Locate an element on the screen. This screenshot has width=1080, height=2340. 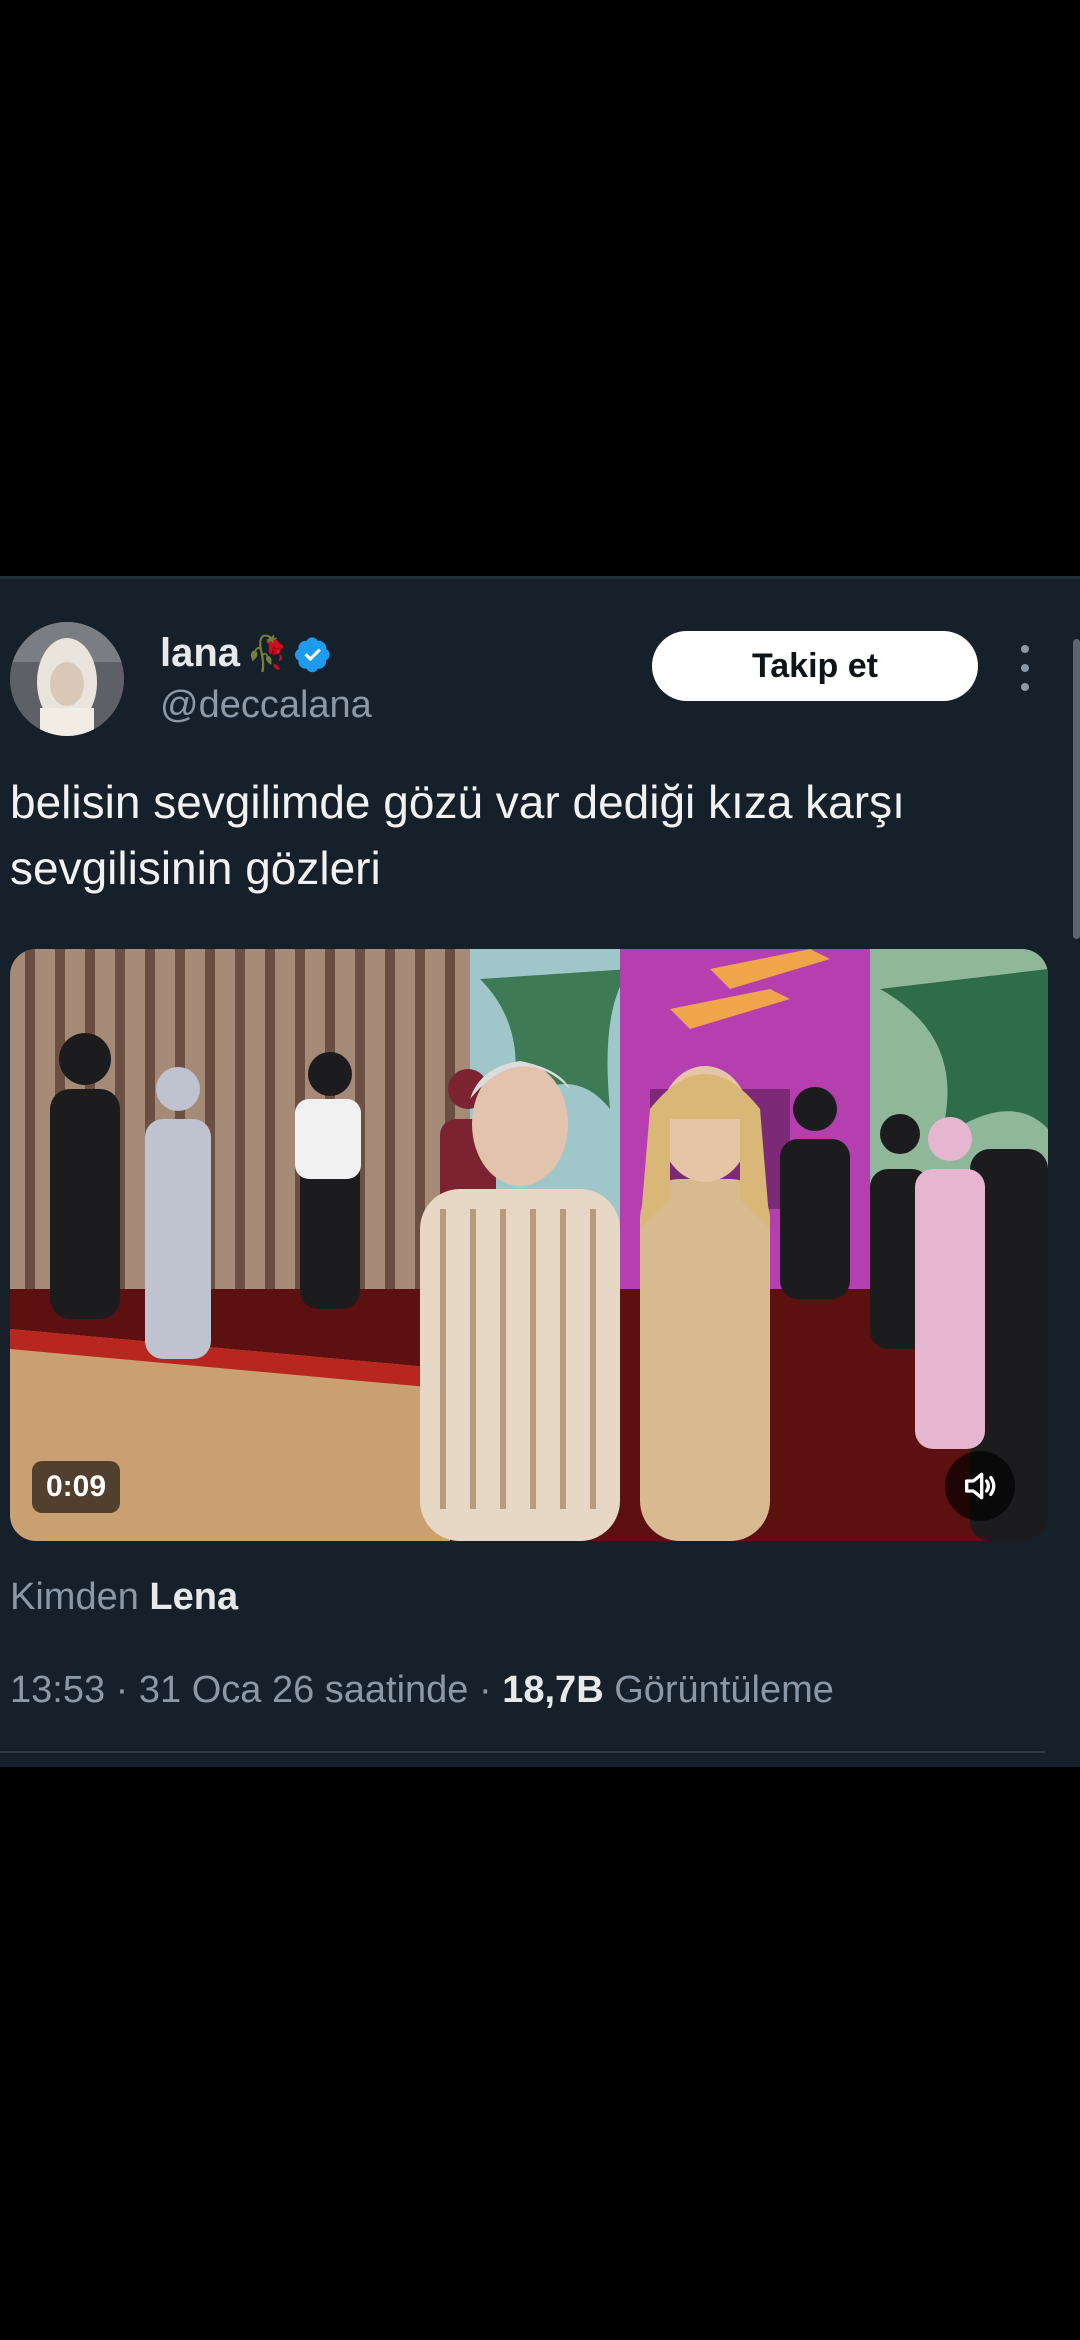
view-label: Görüntüleme is located at coordinates (724, 1690).